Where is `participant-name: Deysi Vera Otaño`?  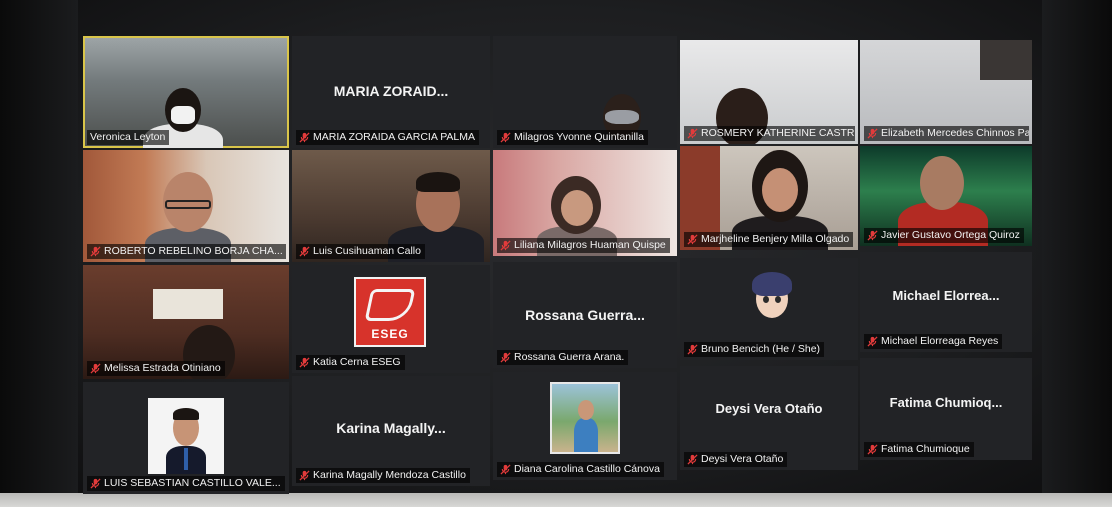
participant-name: Deysi Vera Otaño is located at coordinates (742, 459).